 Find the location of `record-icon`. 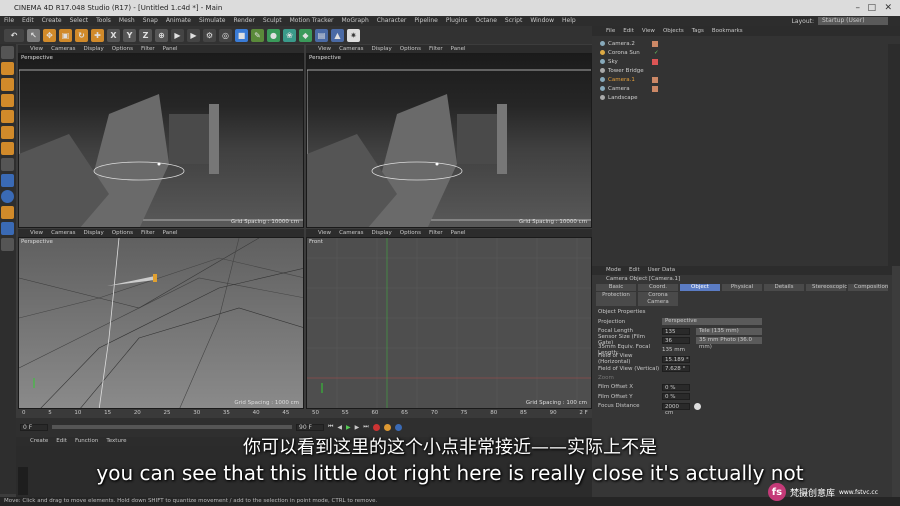

record-icon is located at coordinates (376, 427).